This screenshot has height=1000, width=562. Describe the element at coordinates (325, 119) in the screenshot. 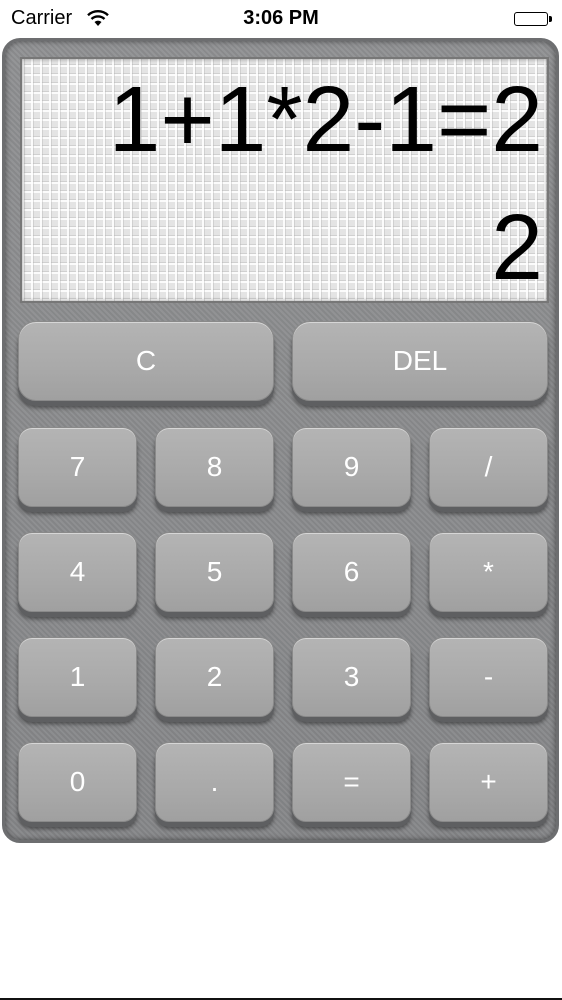

I see `expression-readout: 1+1*2-1=2` at that location.